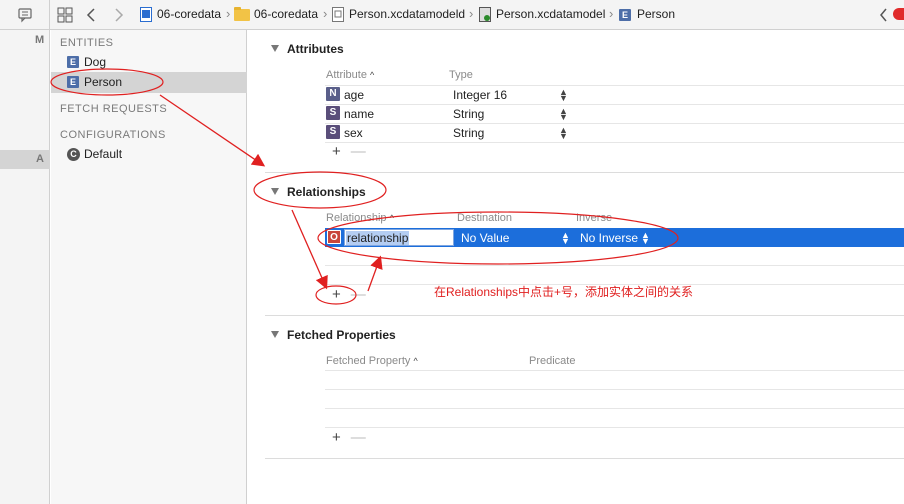 The image size is (904, 504). I want to click on datamodeld-file-icon, so click(338, 14).